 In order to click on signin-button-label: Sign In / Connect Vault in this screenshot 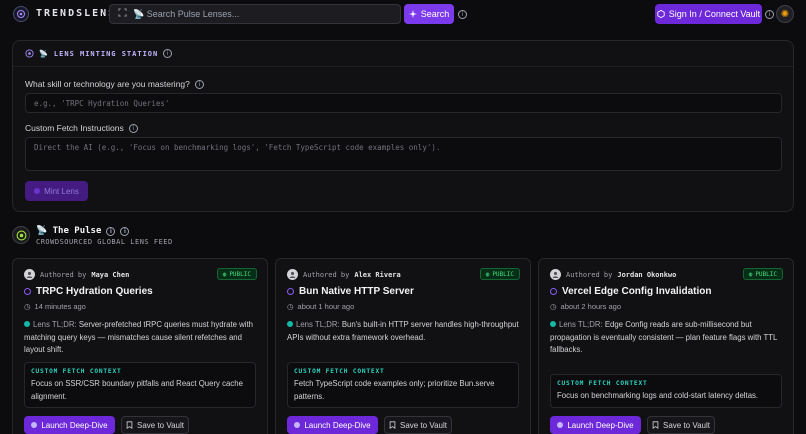, I will do `click(714, 14)`.